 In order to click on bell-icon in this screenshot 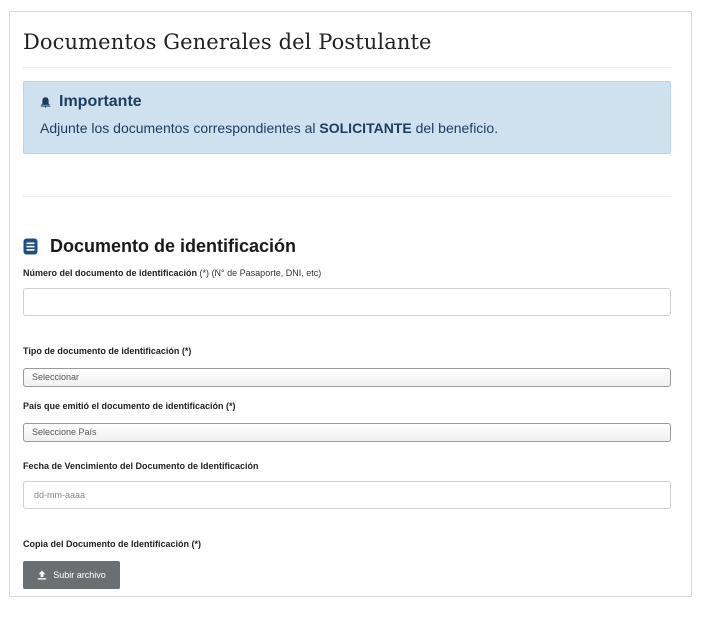, I will do `click(45, 102)`.